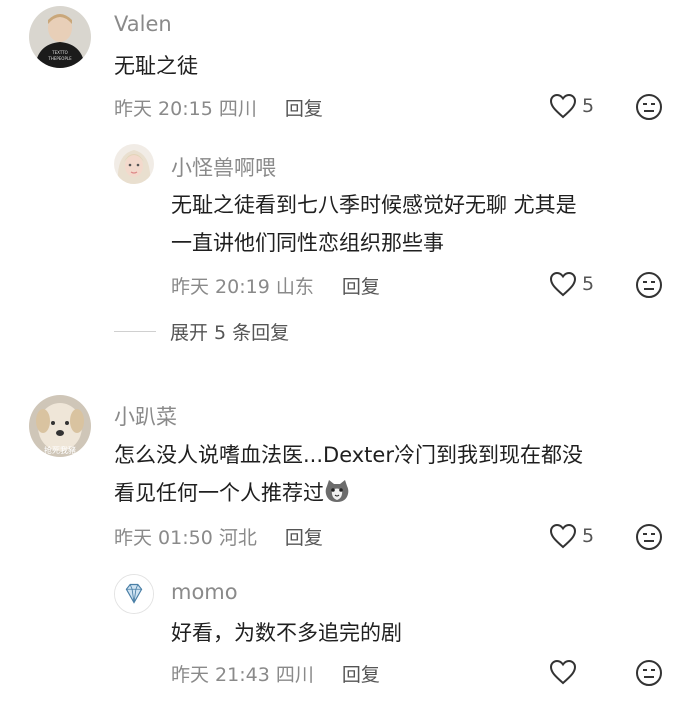  What do you see at coordinates (220, 287) in the screenshot?
I see `comment-time: 昨天 20:19` at bounding box center [220, 287].